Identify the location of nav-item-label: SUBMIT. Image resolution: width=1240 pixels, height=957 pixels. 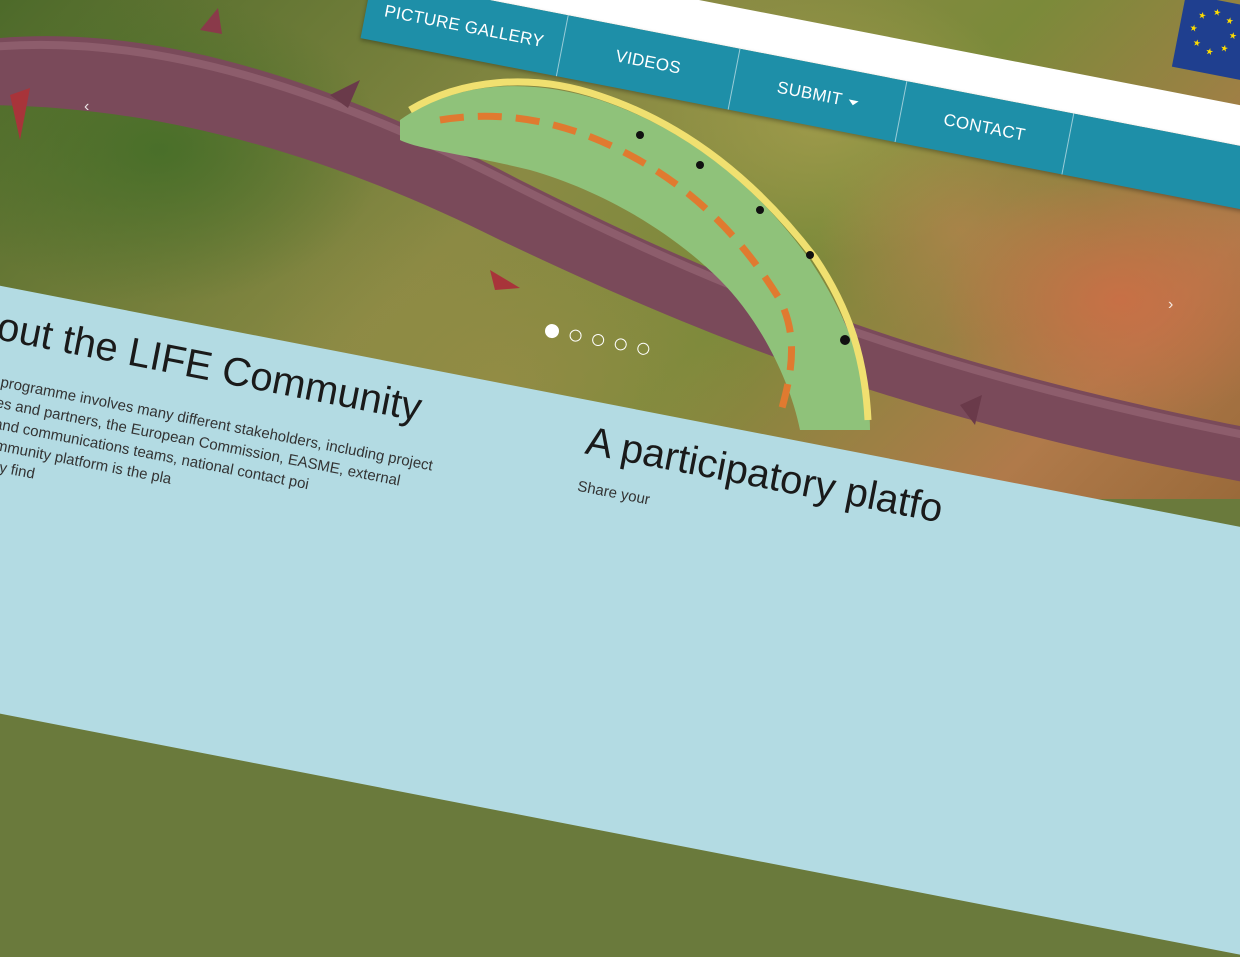
(809, 93).